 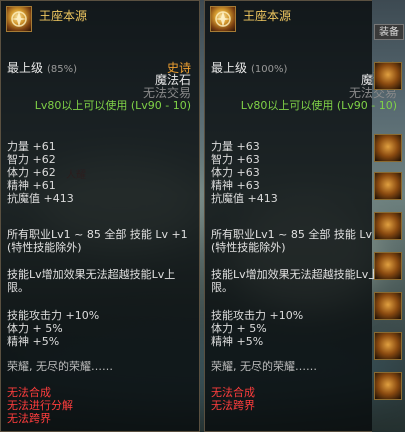 I want to click on upgrade-level: 最上级 (85%), so click(x=42, y=67).